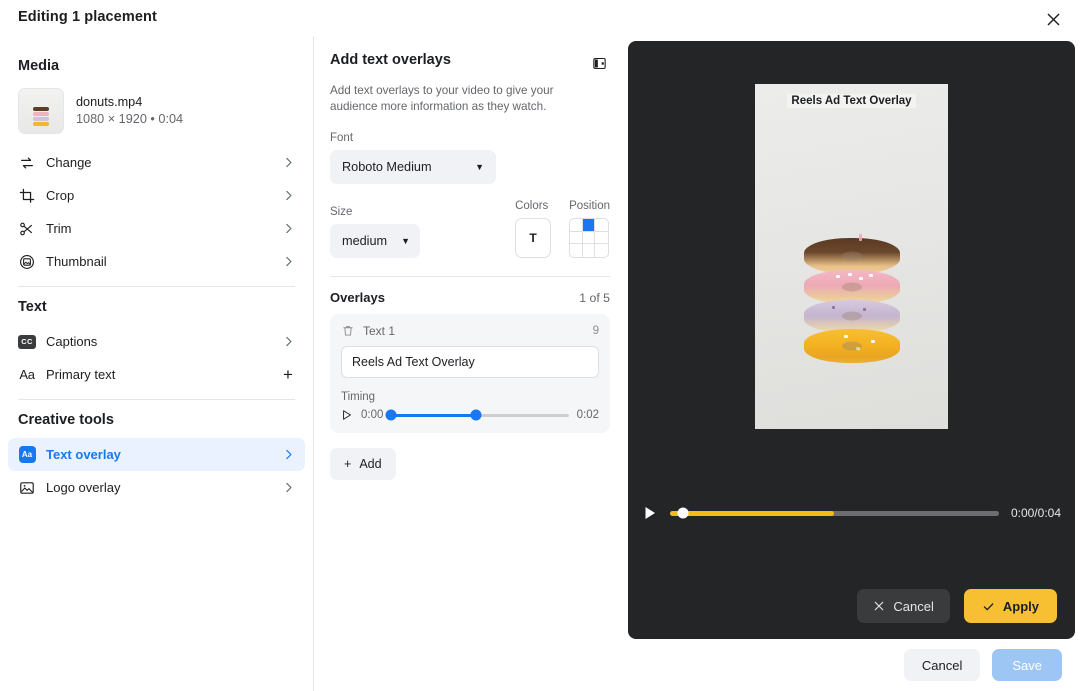 The width and height of the screenshot is (1080, 691). Describe the element at coordinates (470, 276) in the screenshot. I see `panel-divider` at that location.